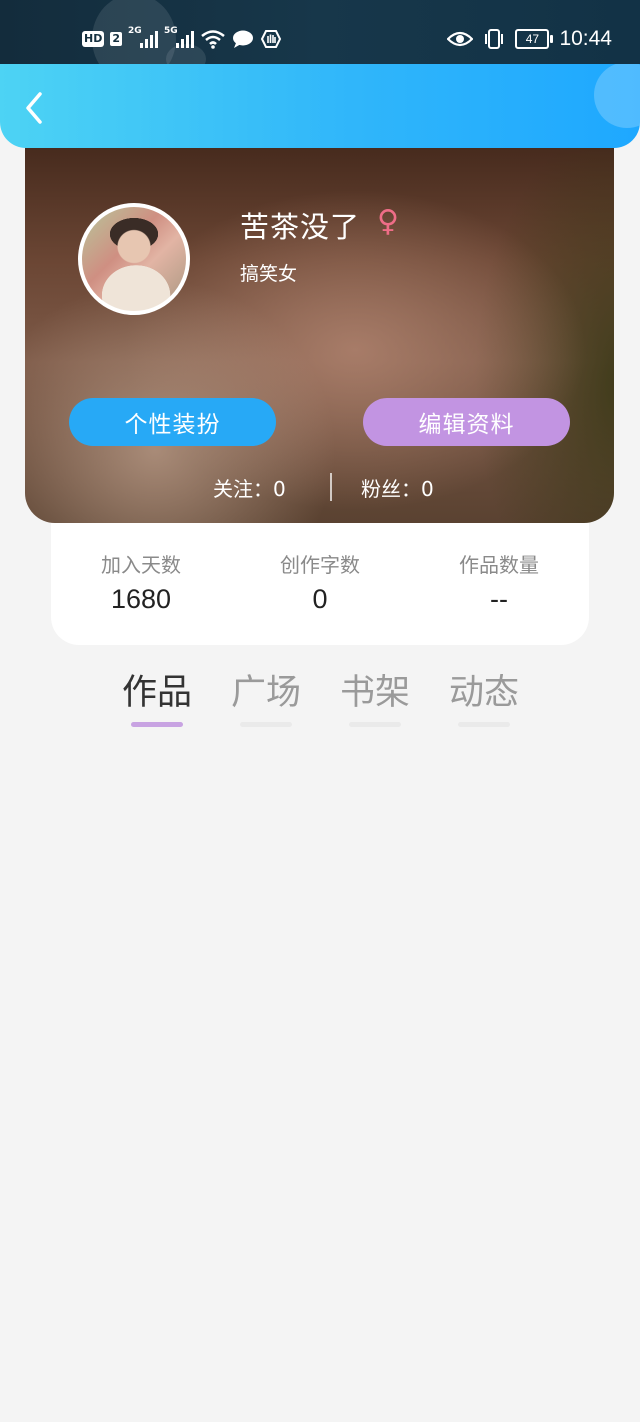  Describe the element at coordinates (320, 565) in the screenshot. I see `stat-label: 创作字数` at that location.